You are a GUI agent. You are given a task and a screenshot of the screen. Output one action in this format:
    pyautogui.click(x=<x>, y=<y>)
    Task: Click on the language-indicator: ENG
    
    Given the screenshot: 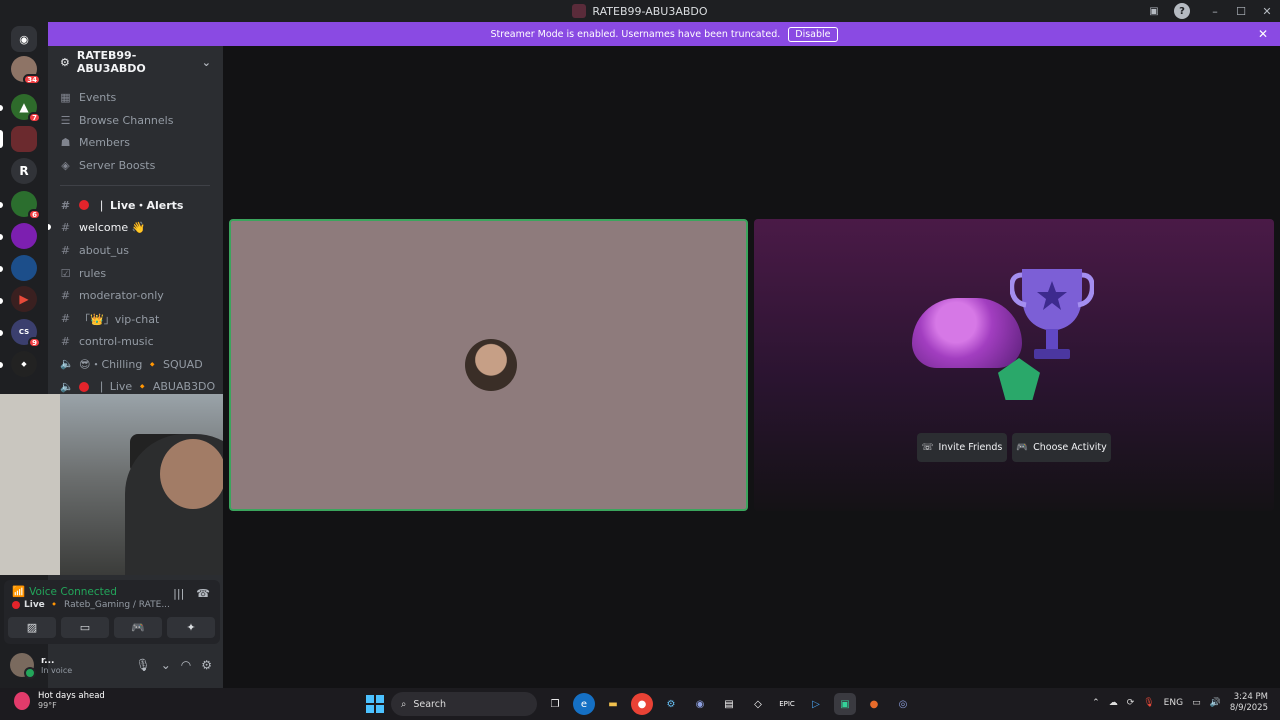 What is the action you would take?
    pyautogui.click(x=1173, y=703)
    